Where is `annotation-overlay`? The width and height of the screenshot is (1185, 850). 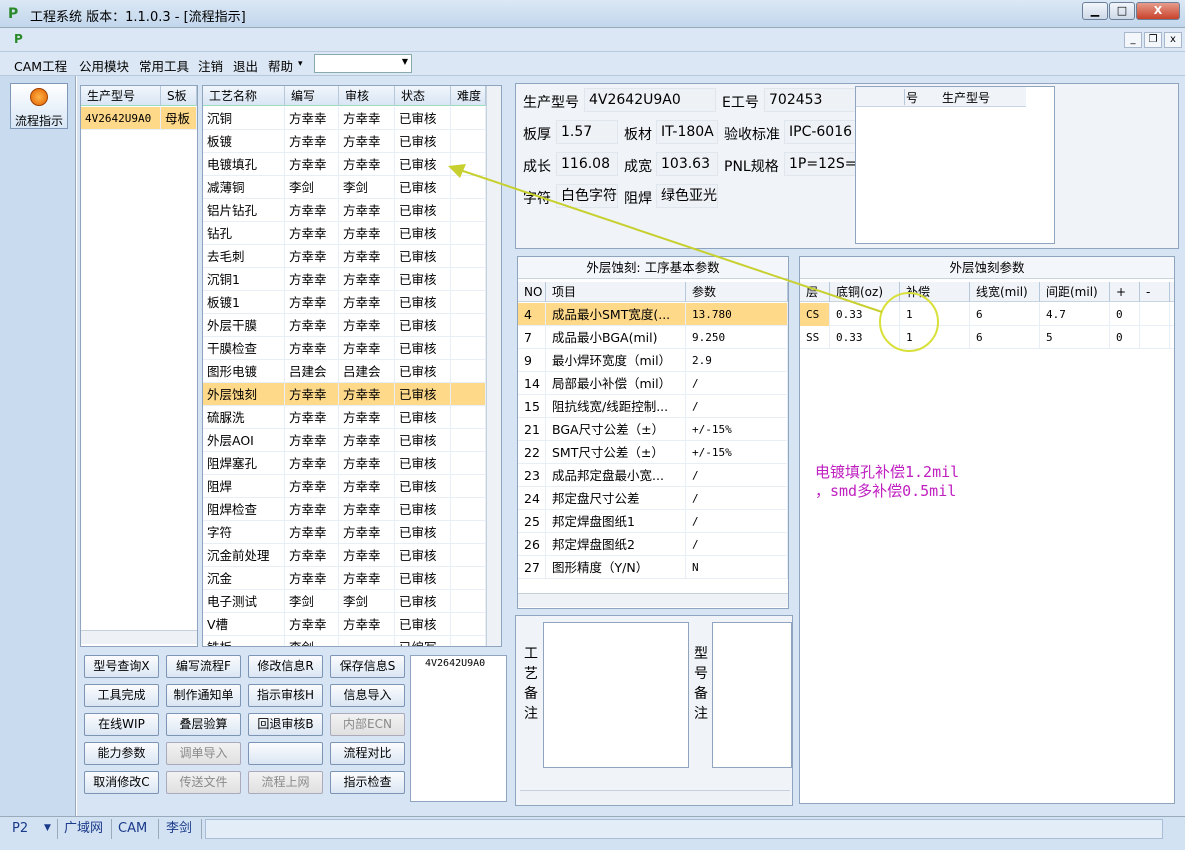
annotation-overlay is located at coordinates (693, 258).